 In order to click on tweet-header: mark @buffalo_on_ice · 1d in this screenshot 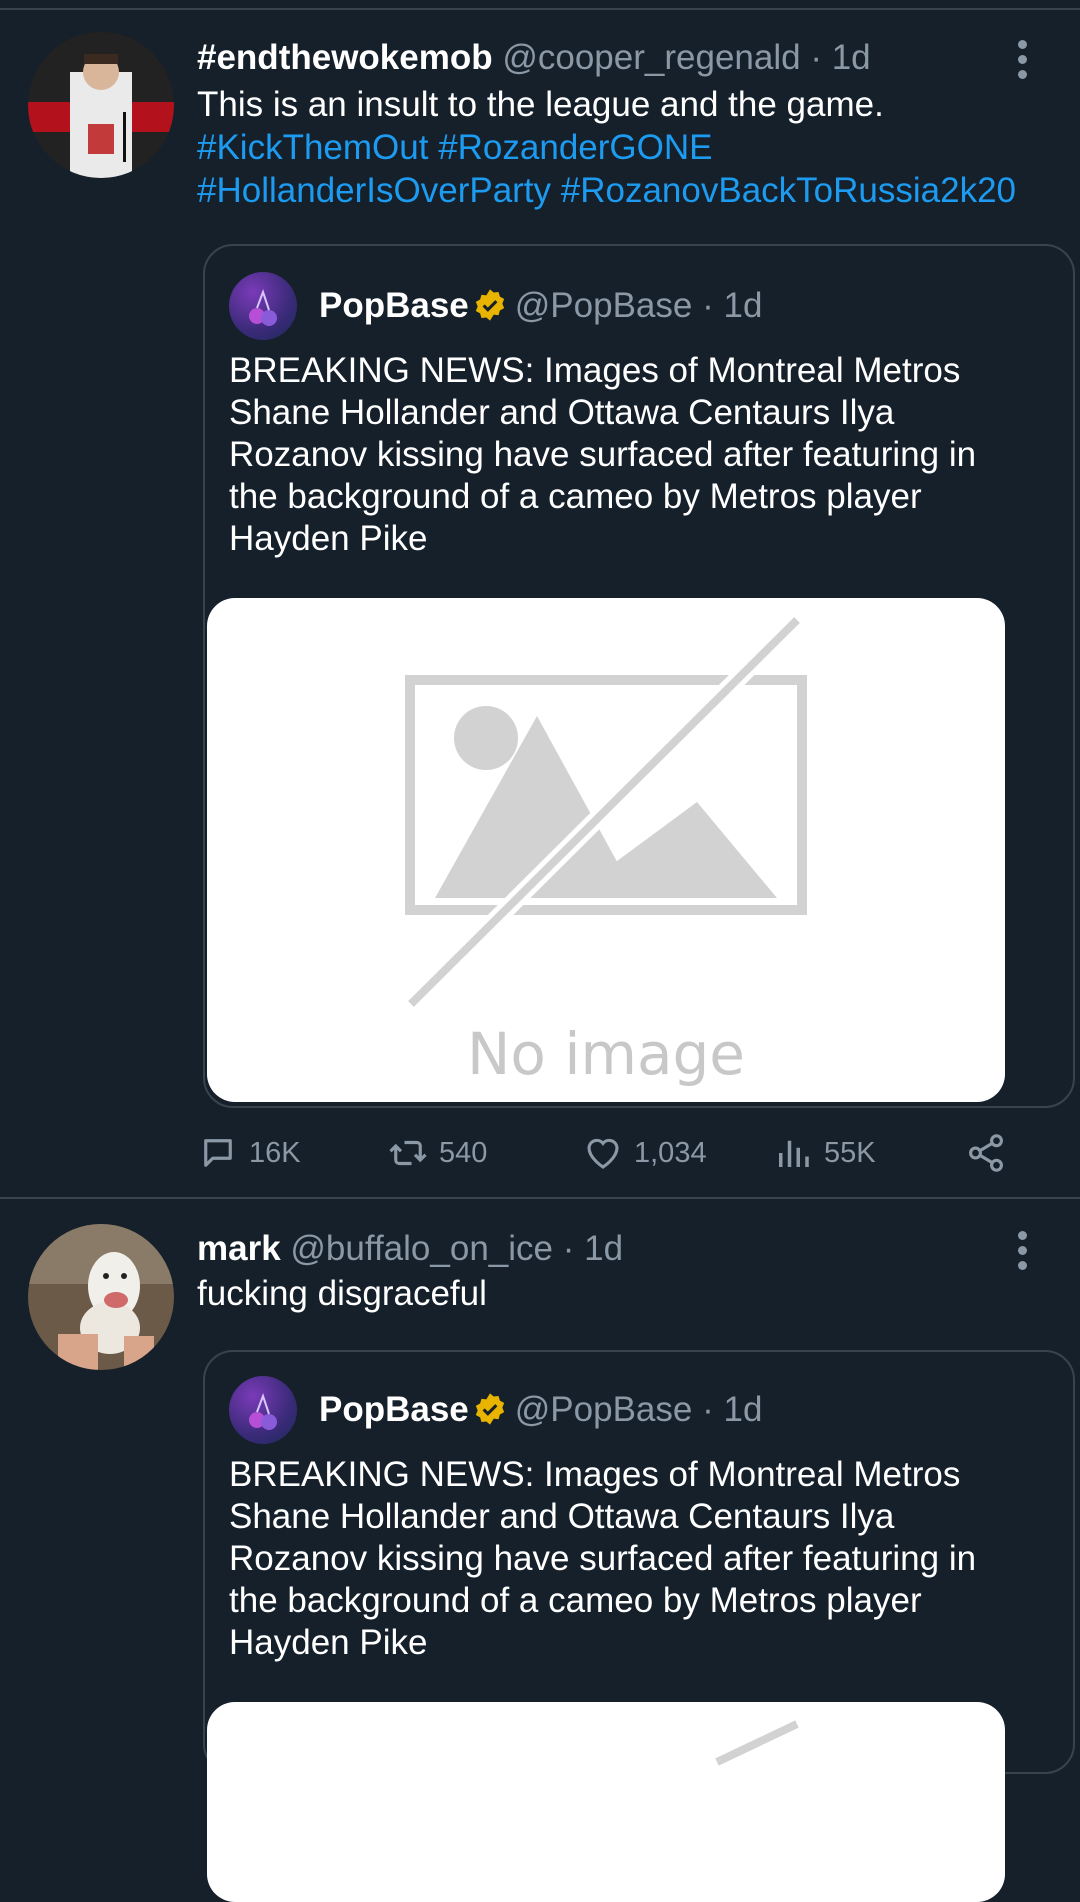, I will do `click(410, 1249)`.